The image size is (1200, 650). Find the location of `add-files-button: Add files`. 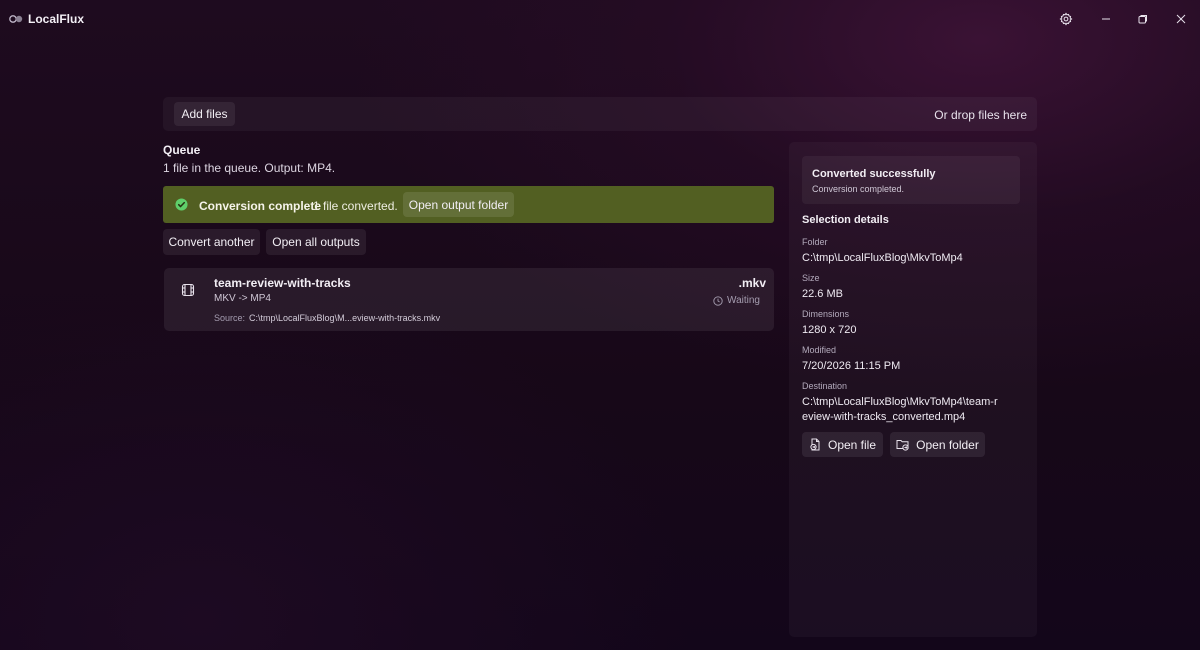

add-files-button: Add files is located at coordinates (204, 114).